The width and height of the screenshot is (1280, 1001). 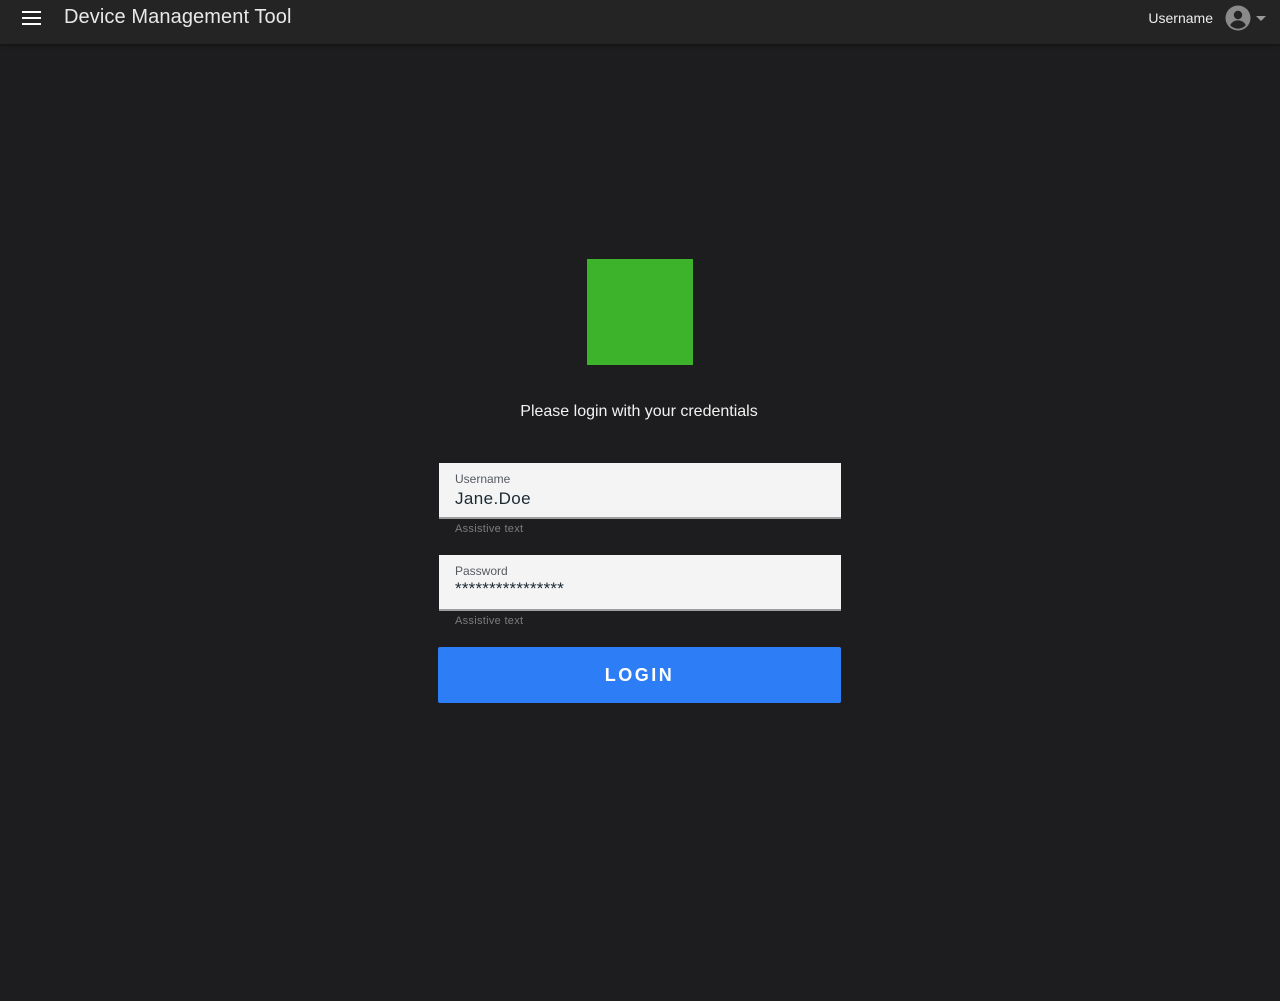 What do you see at coordinates (640, 491) in the screenshot?
I see `username-field: Username Jane.Doe` at bounding box center [640, 491].